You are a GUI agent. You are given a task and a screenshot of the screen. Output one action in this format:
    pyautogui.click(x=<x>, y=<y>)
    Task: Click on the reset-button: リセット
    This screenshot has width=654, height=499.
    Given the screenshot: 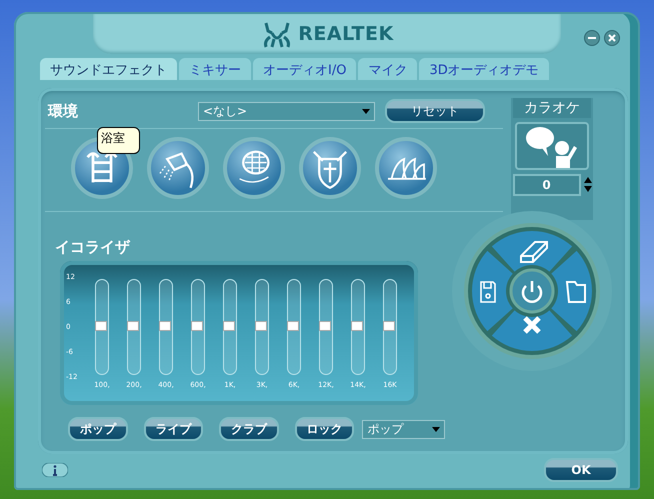 What is the action you would take?
    pyautogui.click(x=435, y=111)
    